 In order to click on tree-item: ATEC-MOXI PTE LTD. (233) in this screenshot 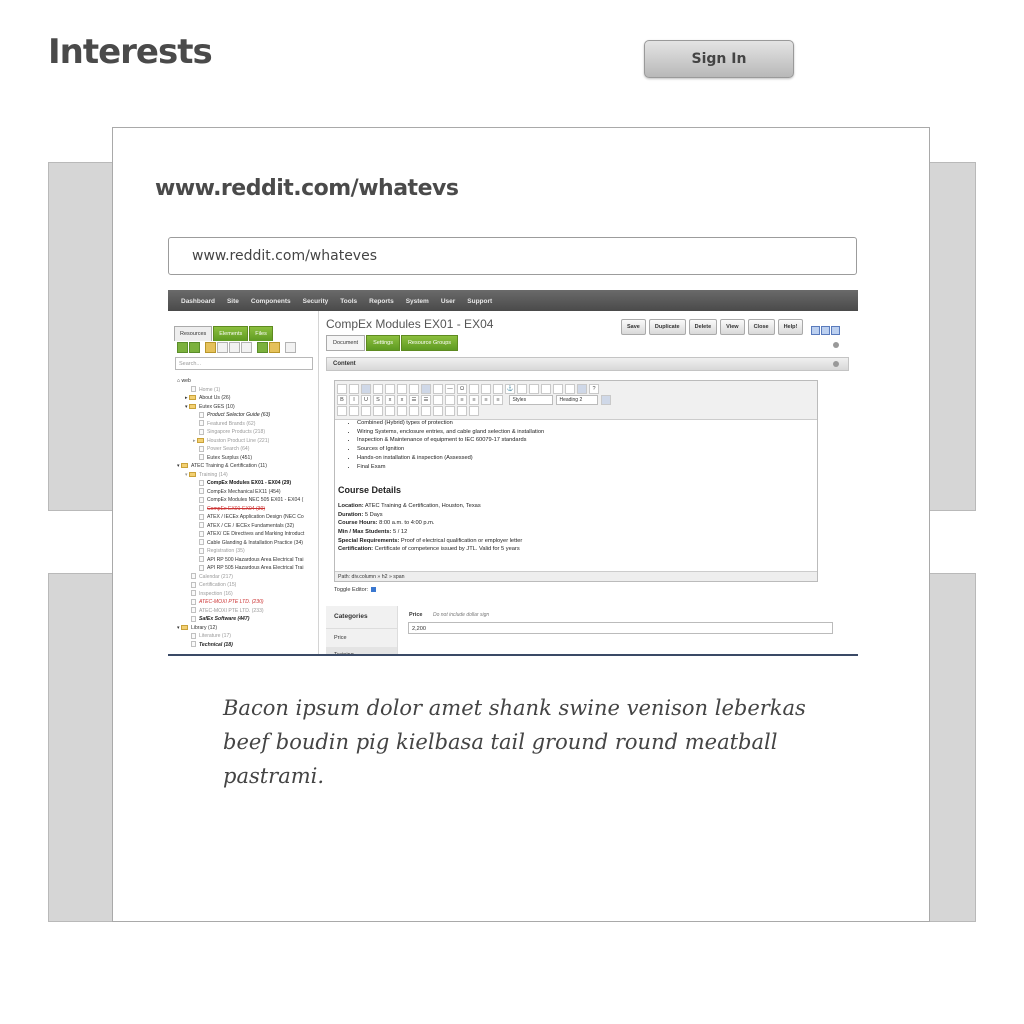, I will do `click(240, 611)`.